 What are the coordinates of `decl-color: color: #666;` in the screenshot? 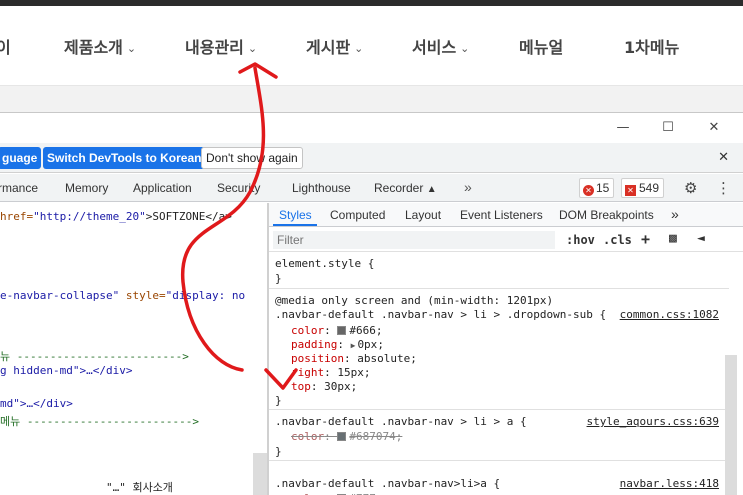 It's located at (337, 330).